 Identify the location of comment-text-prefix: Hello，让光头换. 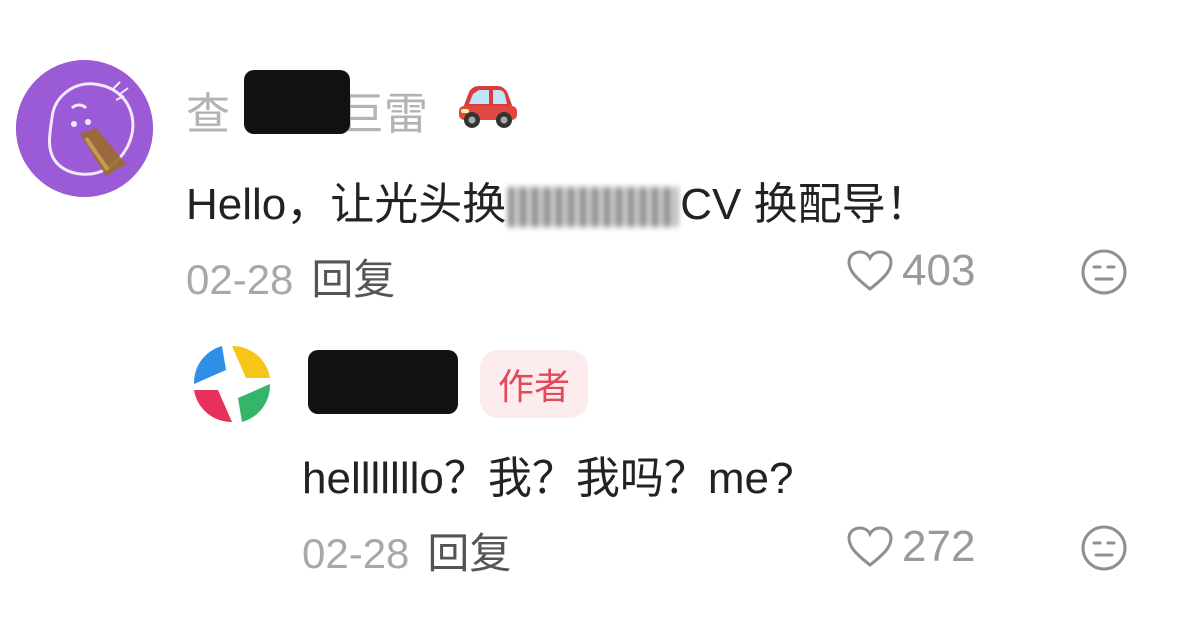
(346, 204).